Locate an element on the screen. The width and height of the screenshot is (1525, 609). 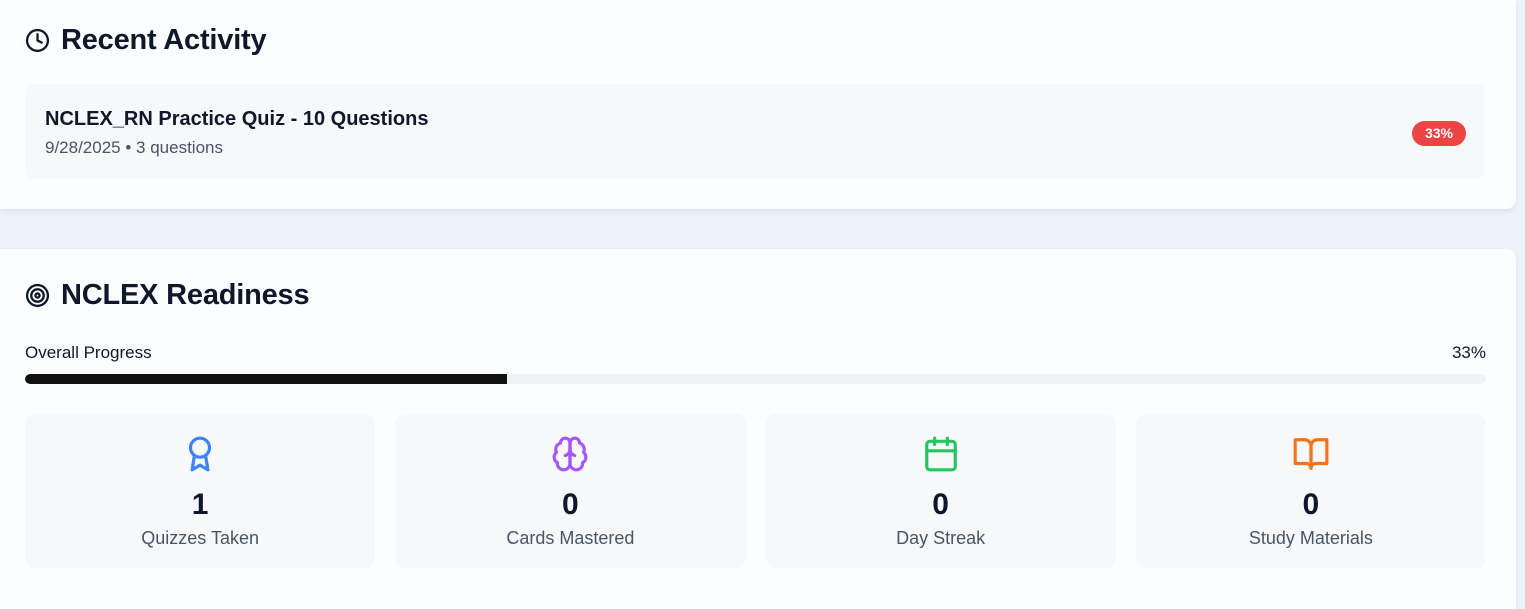
stat-study-materials: 0 Study Materials is located at coordinates (1310, 491).